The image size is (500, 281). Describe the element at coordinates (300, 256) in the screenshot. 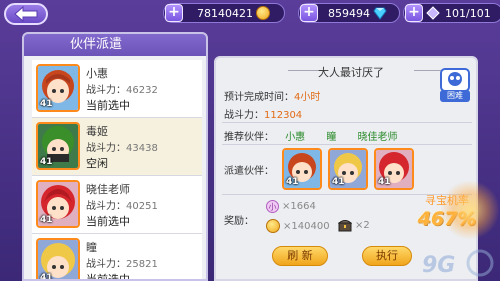

I see `refresh-button: 刷 新` at that location.